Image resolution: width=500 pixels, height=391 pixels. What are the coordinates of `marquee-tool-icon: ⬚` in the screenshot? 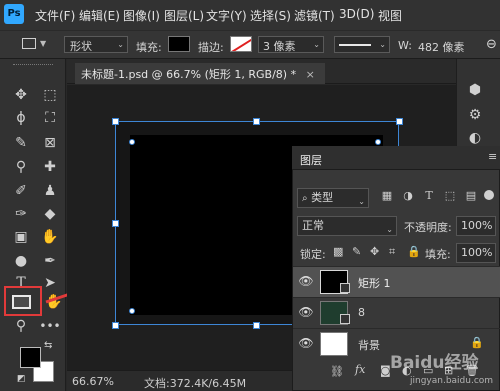 It's located at (50, 95).